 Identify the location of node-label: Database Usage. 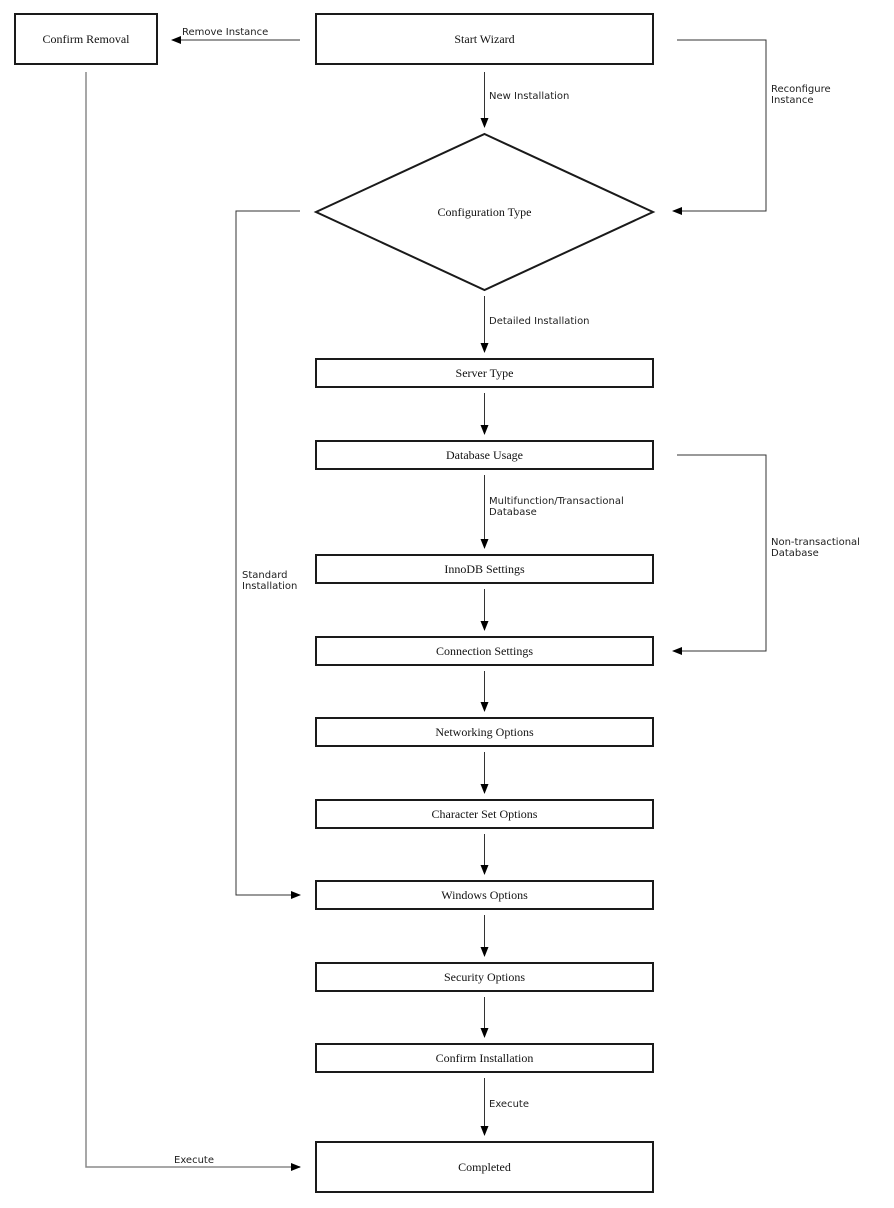
(484, 455).